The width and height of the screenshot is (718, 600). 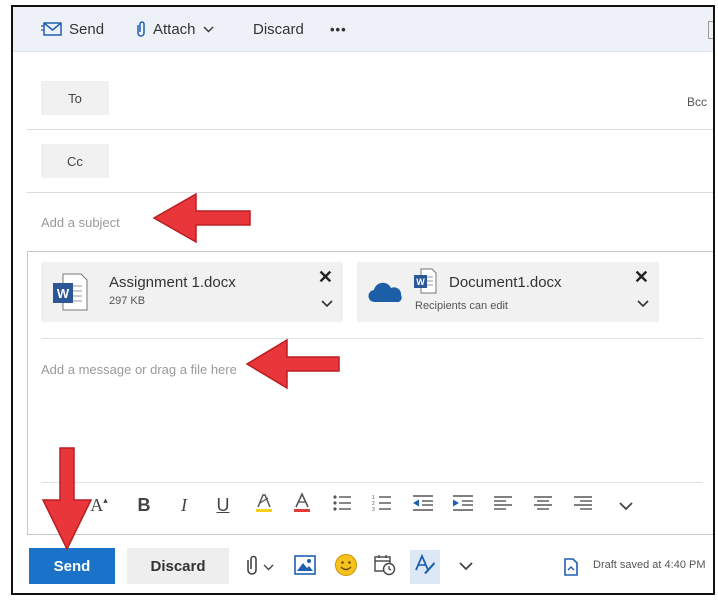 What do you see at coordinates (105, 499) in the screenshot?
I see `superscript-mark: ▴` at bounding box center [105, 499].